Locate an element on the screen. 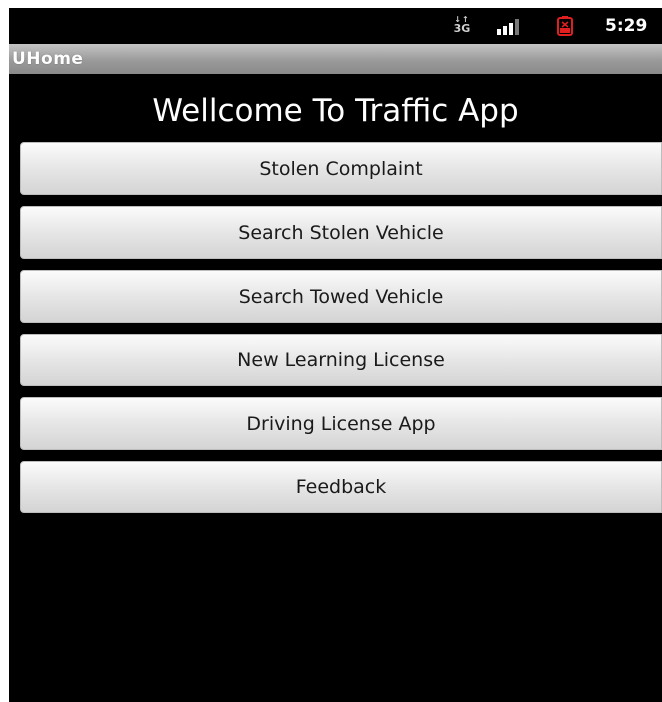 The height and width of the screenshot is (702, 662). search-towed-vehicle-button: Search Towed Vehicle is located at coordinates (341, 296).